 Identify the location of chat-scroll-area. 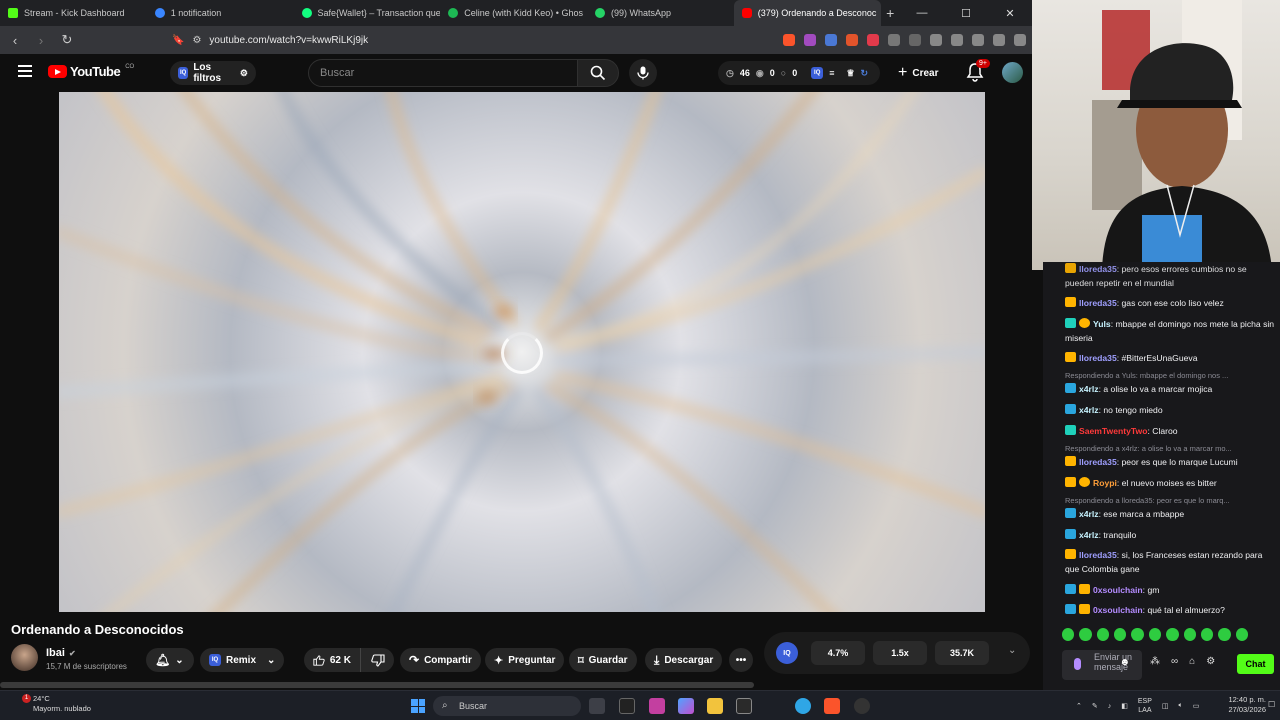
(1050, 476).